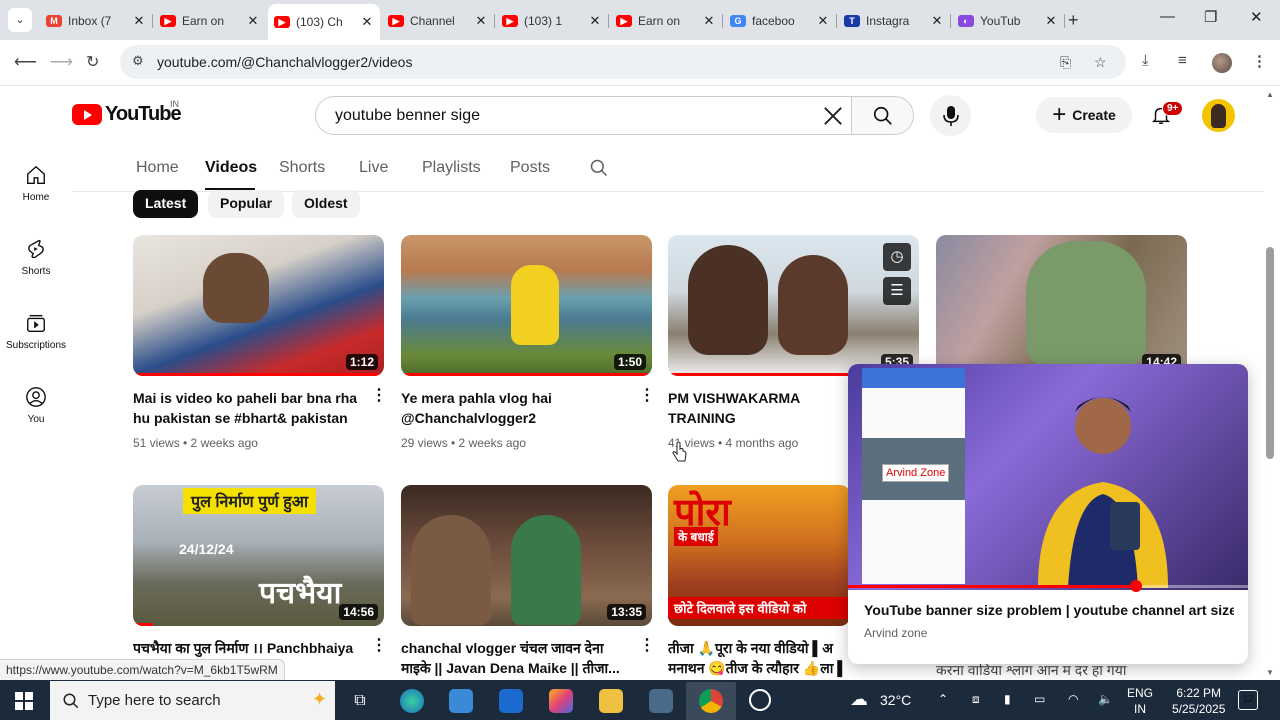 This screenshot has height=720, width=1280. What do you see at coordinates (895, 700) in the screenshot?
I see `temperature: 32°C` at bounding box center [895, 700].